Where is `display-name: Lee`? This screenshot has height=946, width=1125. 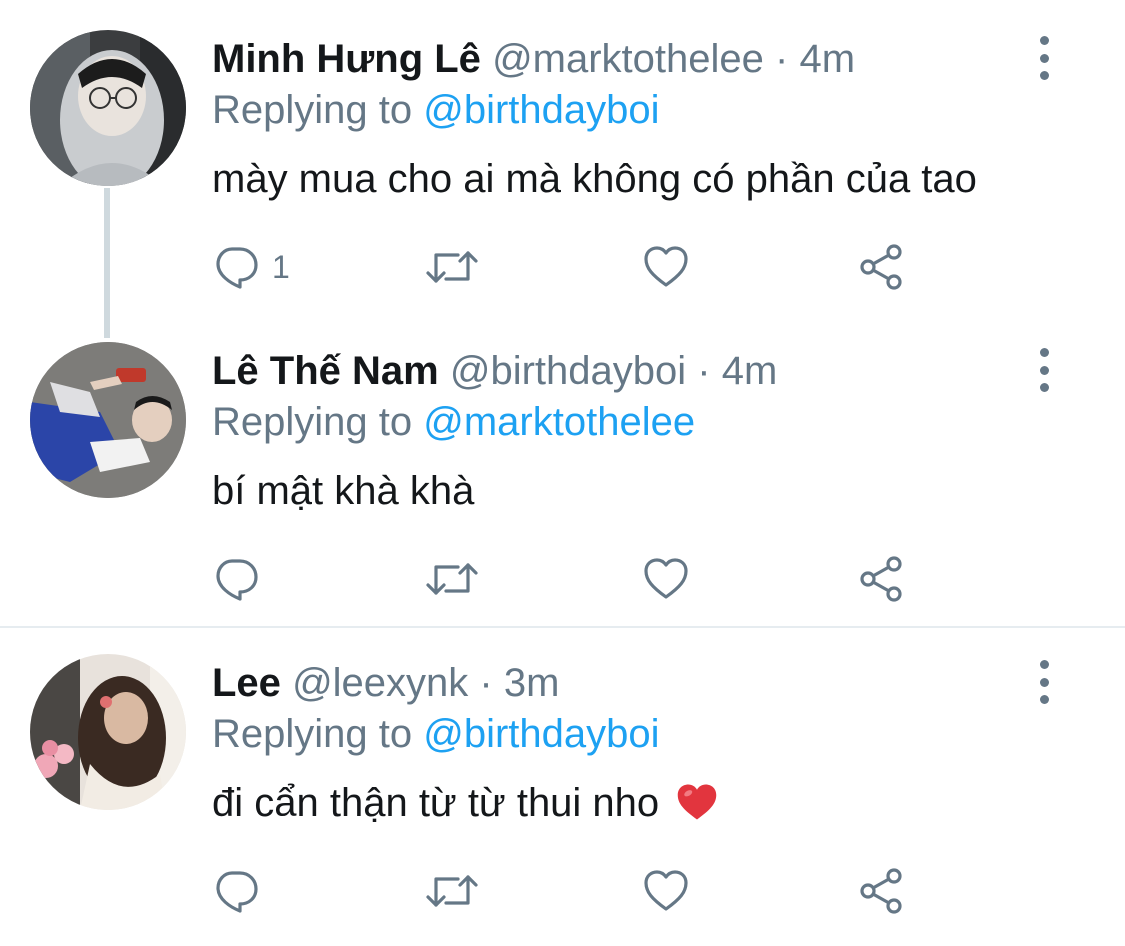 display-name: Lee is located at coordinates (246, 683).